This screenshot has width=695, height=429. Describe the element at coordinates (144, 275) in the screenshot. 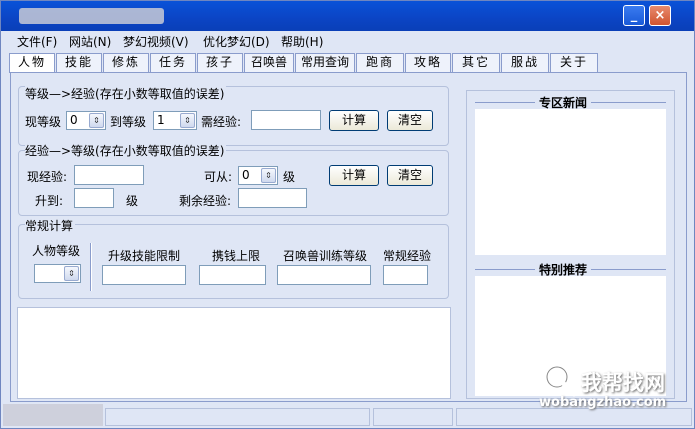

I see `skill-limit-field` at that location.